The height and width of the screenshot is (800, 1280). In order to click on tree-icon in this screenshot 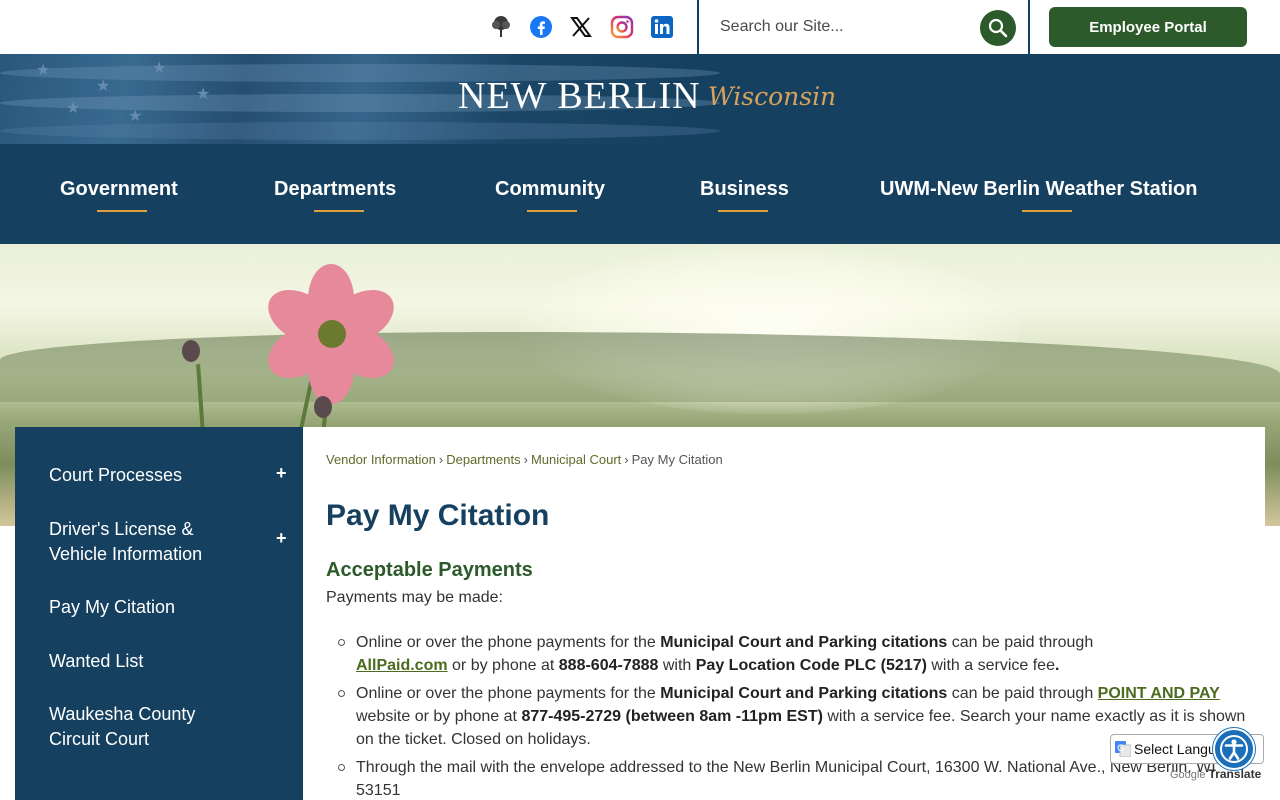, I will do `click(501, 27)`.